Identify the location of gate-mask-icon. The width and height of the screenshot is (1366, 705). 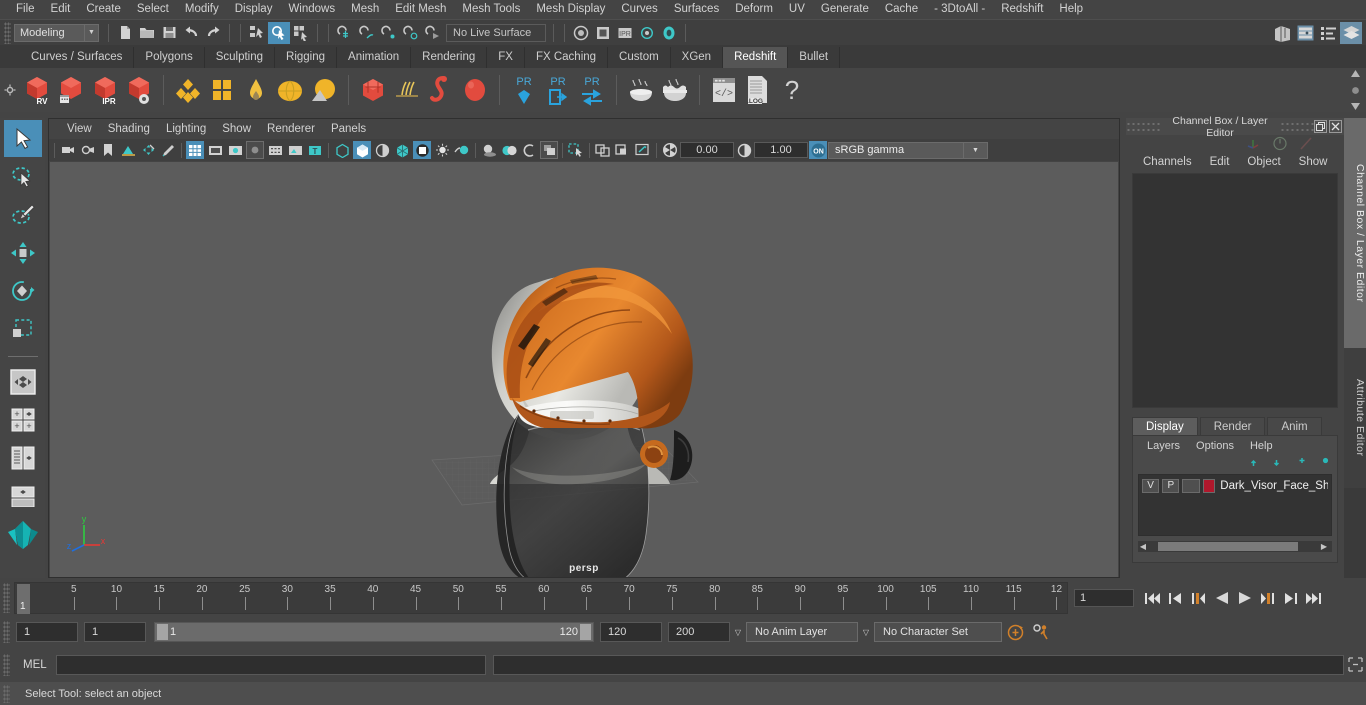
(255, 150).